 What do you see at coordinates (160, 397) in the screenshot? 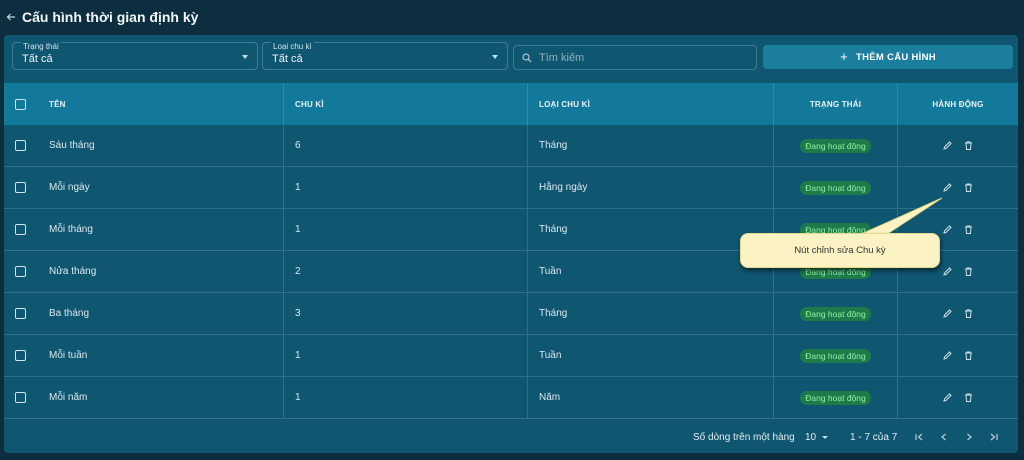
I see `cell-name: Mỗi năm` at bounding box center [160, 397].